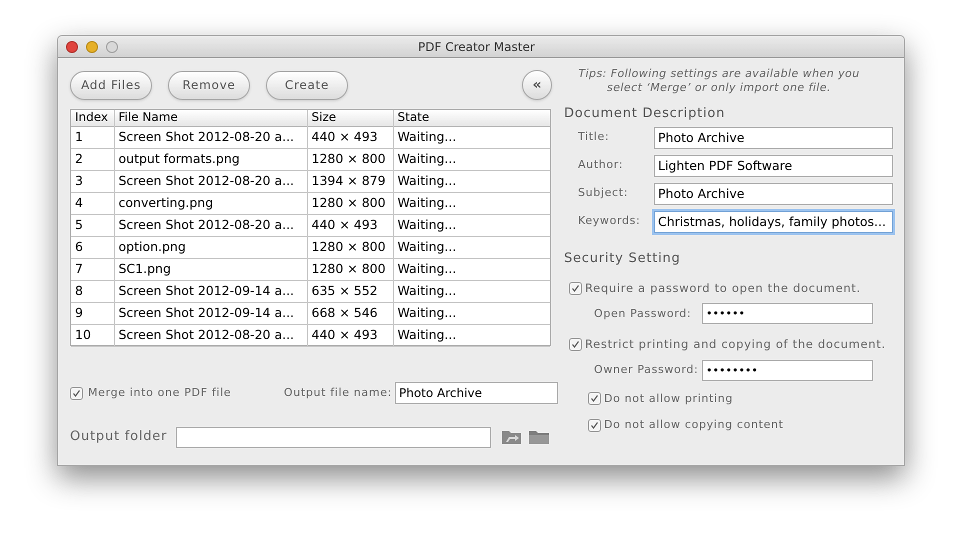 The height and width of the screenshot is (546, 962). Describe the element at coordinates (334, 437) in the screenshot. I see `output-folder-field` at that location.